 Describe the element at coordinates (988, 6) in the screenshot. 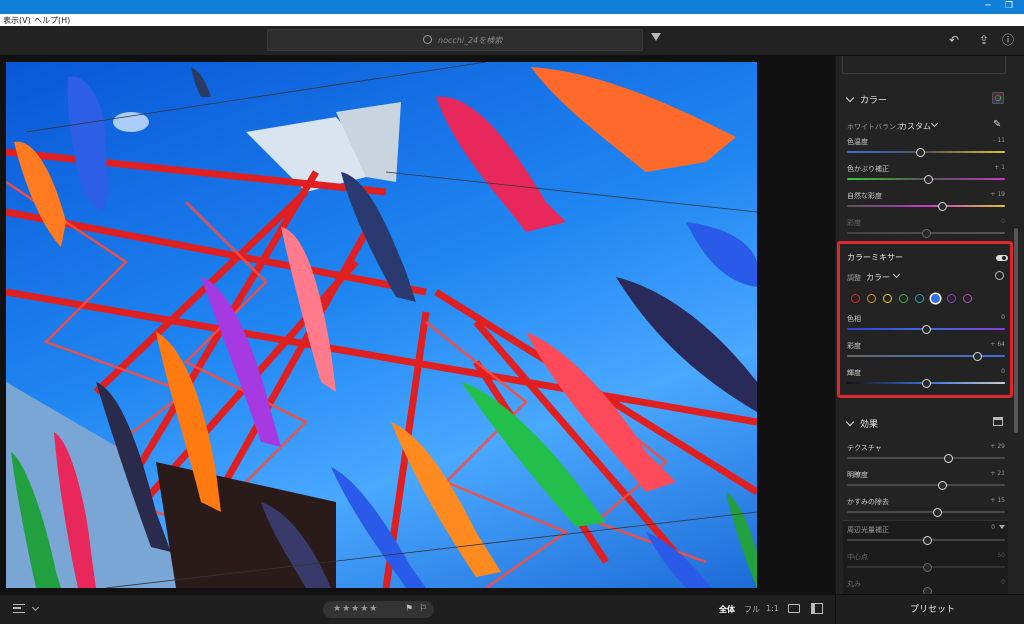

I see `minimize-icon: ─` at that location.